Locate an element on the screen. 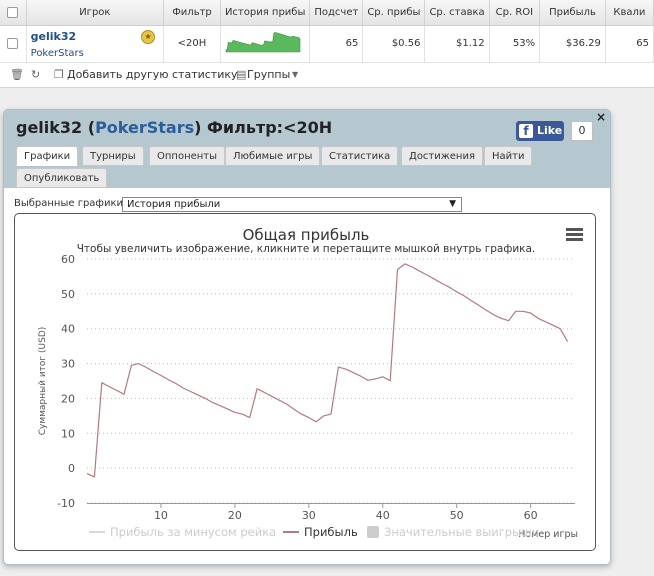 Image resolution: width=654 pixels, height=576 pixels. facebook-icon: f is located at coordinates (526, 131).